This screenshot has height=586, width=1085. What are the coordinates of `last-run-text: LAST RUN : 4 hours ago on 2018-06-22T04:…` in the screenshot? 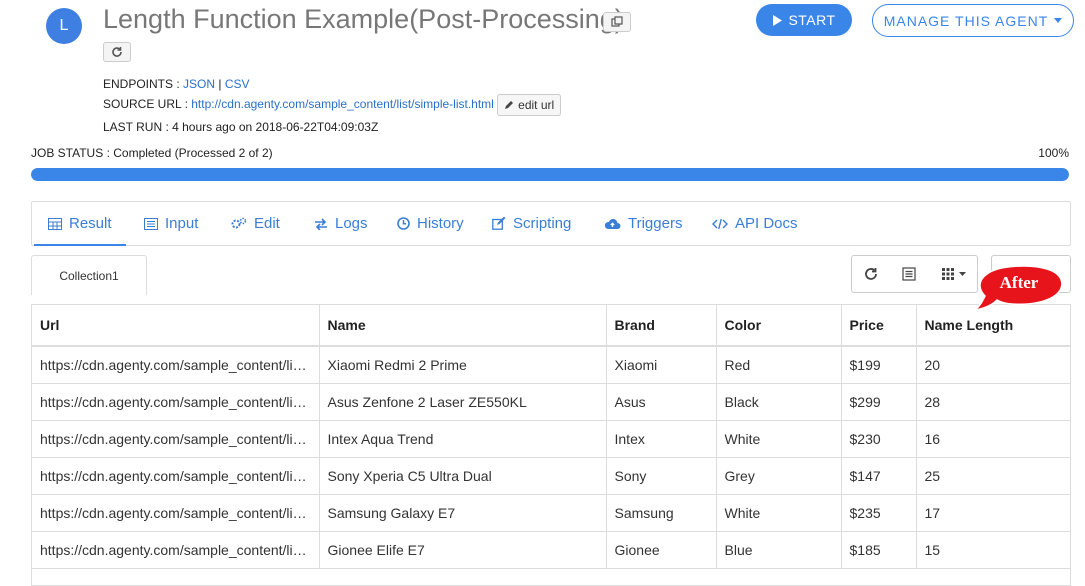 It's located at (241, 127).